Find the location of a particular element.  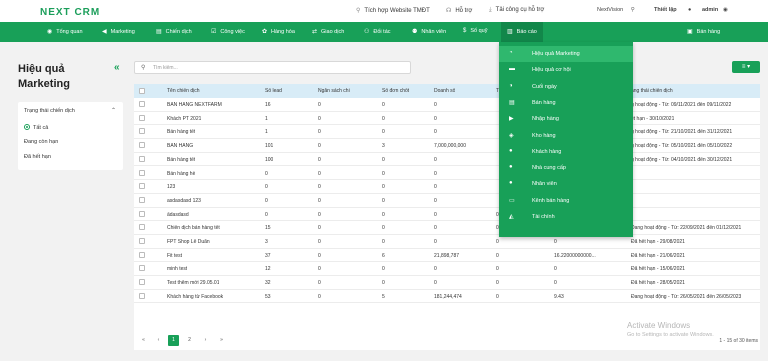

integration-link: ⚲ Tích hợp Website TMĐT is located at coordinates (393, 10).